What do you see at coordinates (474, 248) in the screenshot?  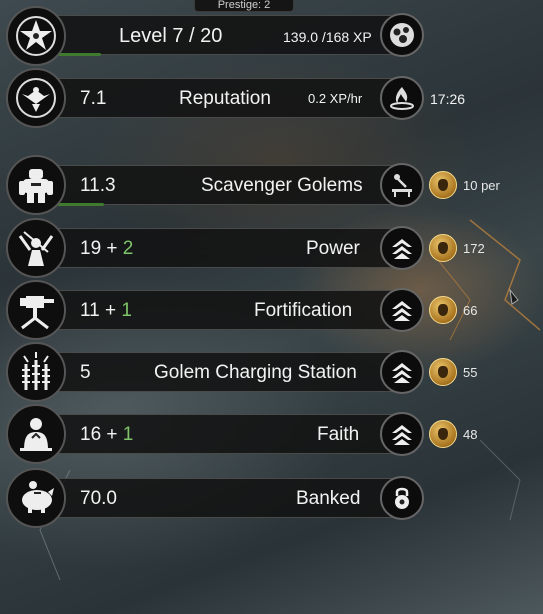 I see `power-cost: 172` at bounding box center [474, 248].